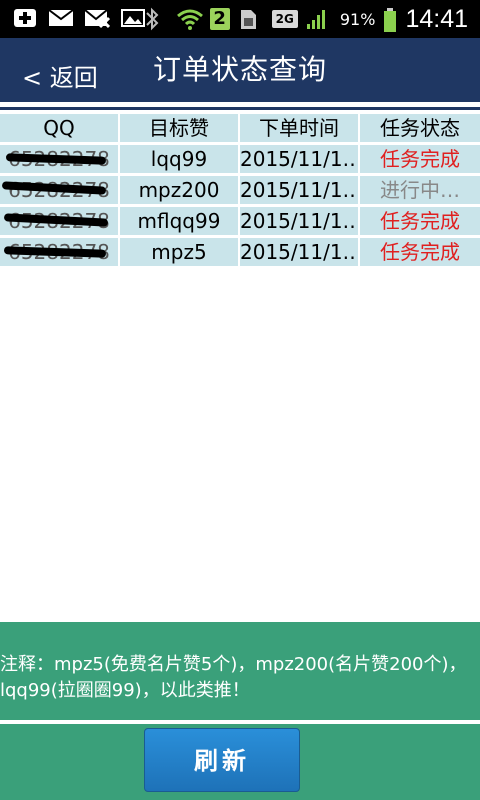  Describe the element at coordinates (305, 19) in the screenshot. I see `system-icons: 2 2G 91% 14:41` at that location.